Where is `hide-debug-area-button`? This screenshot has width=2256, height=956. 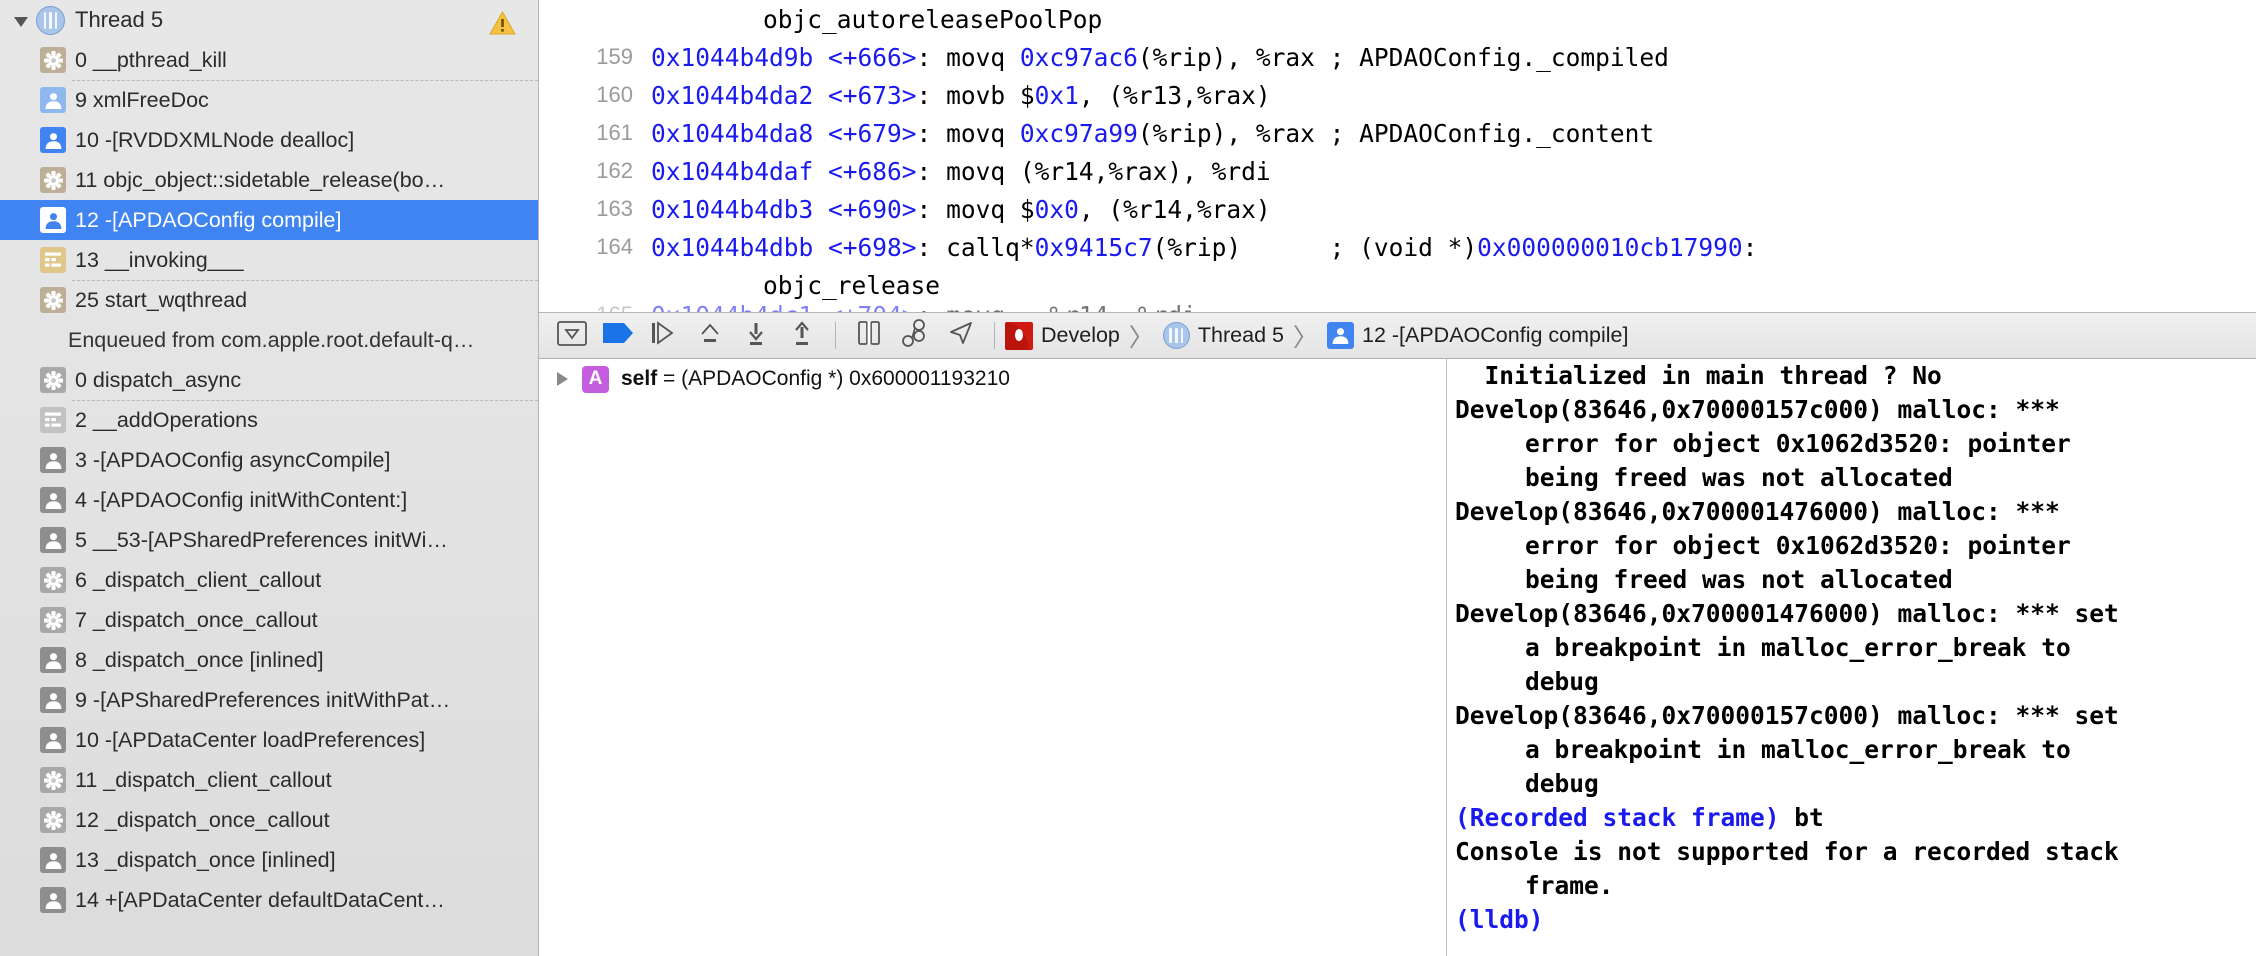
hide-debug-area-button is located at coordinates (572, 336).